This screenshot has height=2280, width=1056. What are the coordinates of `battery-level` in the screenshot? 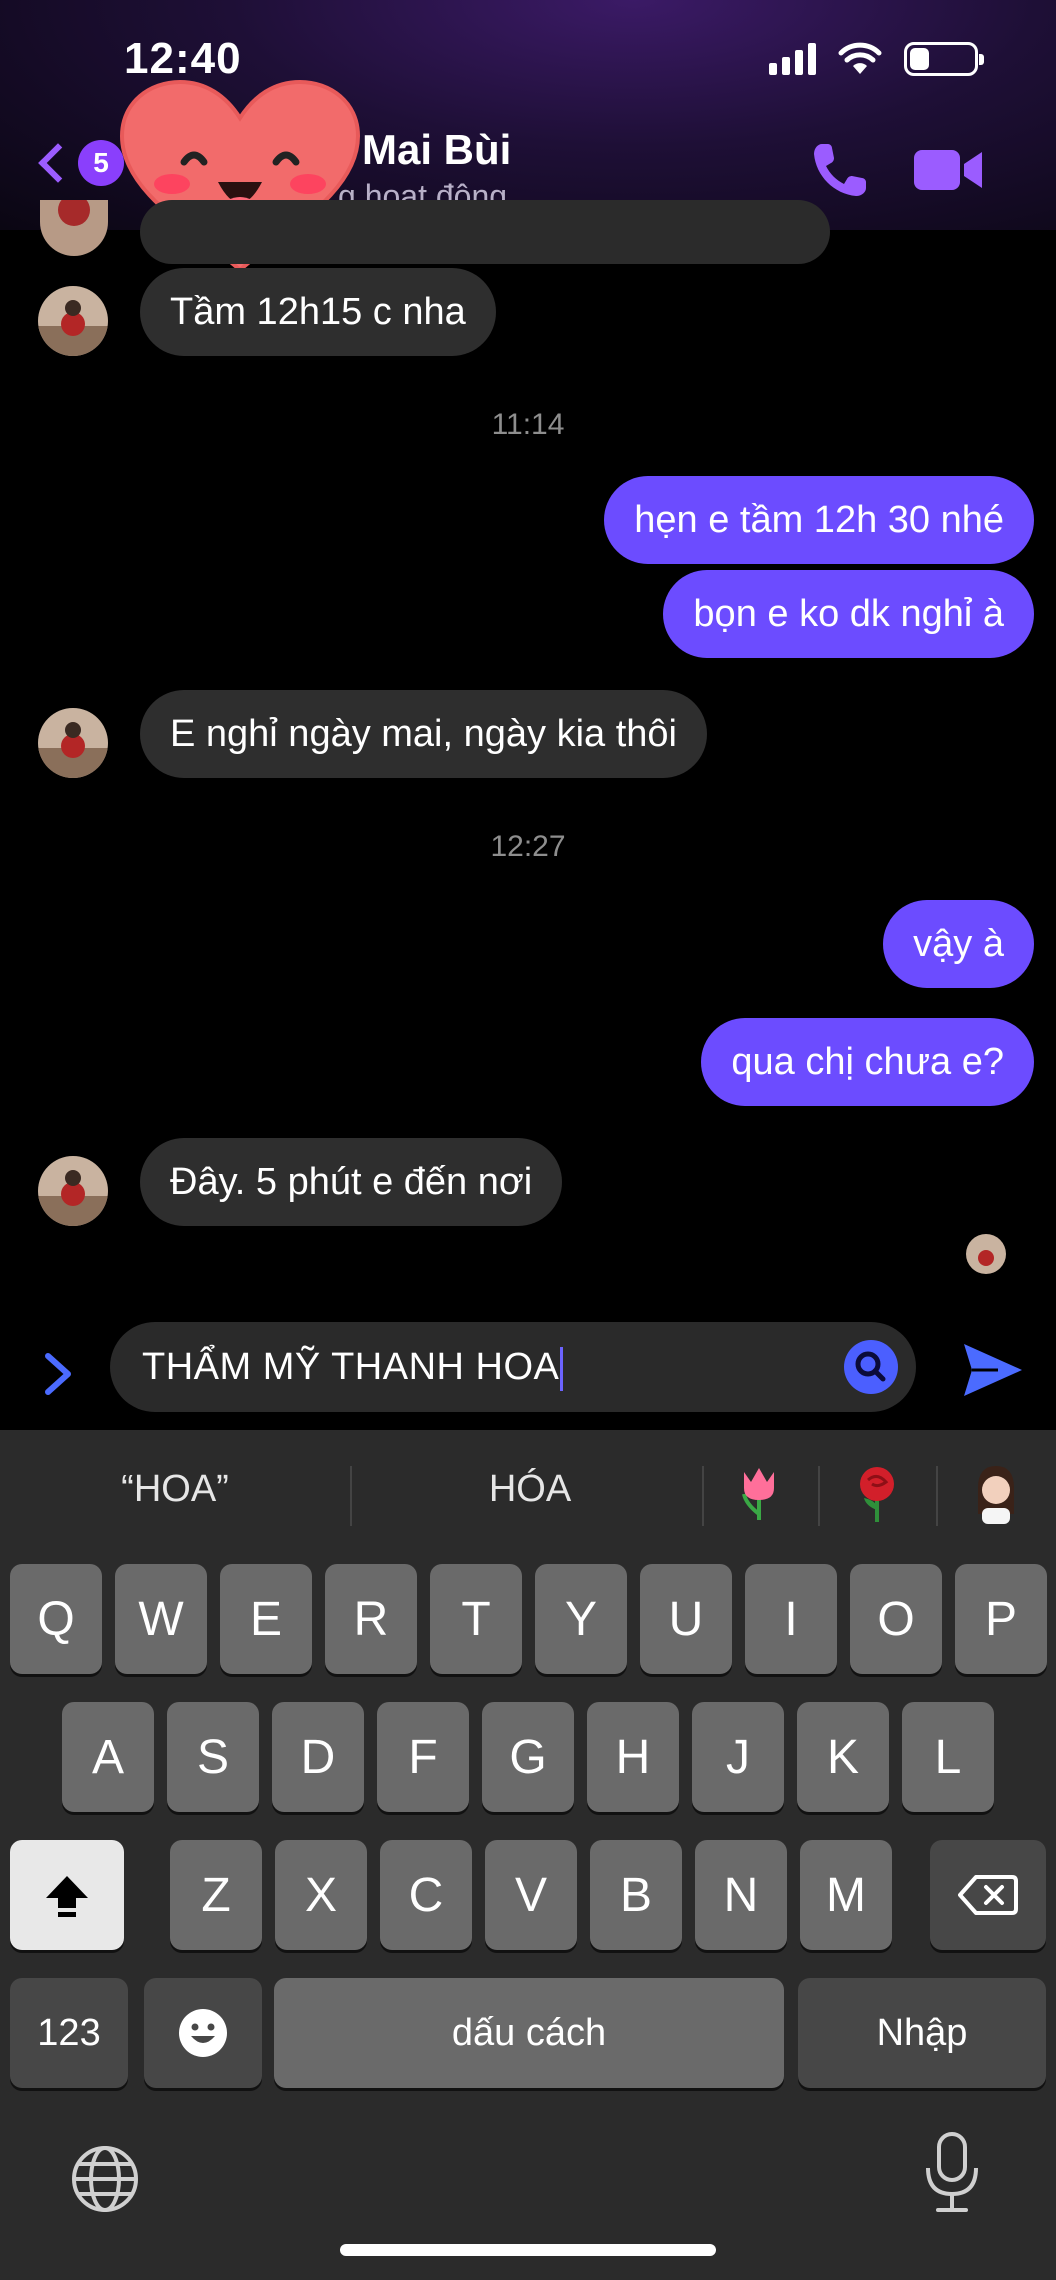 It's located at (919, 59).